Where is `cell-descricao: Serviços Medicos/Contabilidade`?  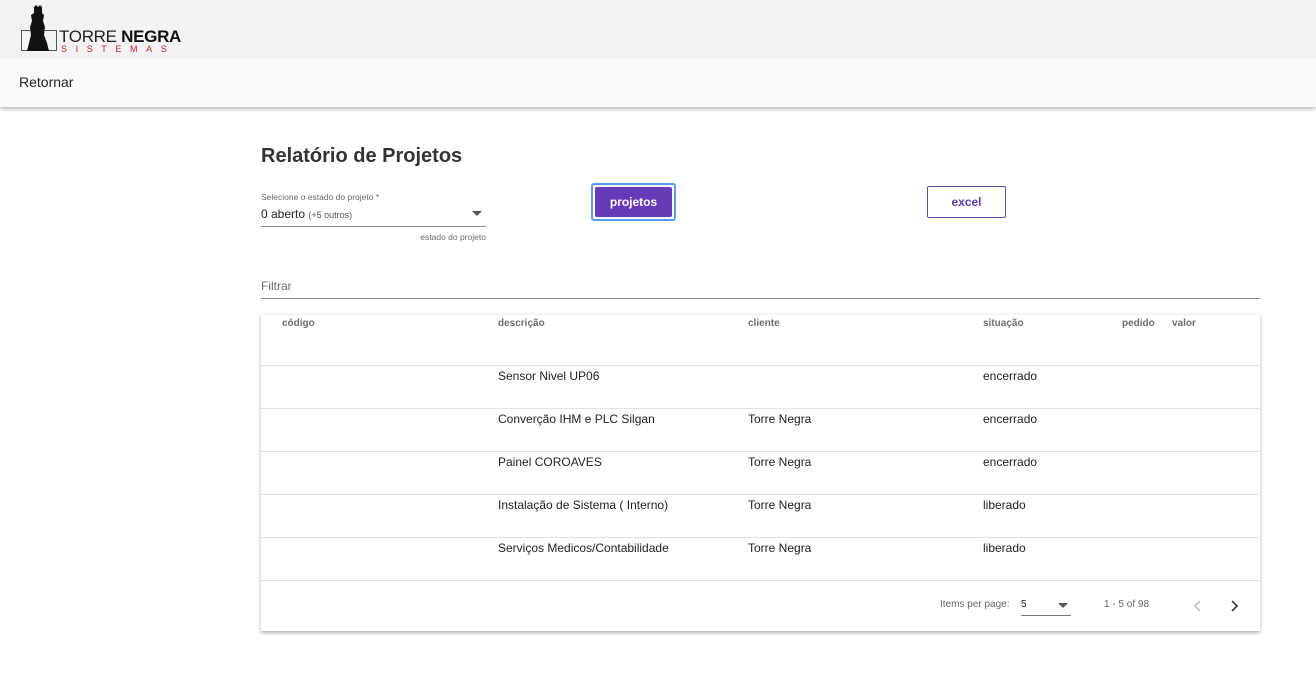 cell-descricao: Serviços Medicos/Contabilidade is located at coordinates (583, 548).